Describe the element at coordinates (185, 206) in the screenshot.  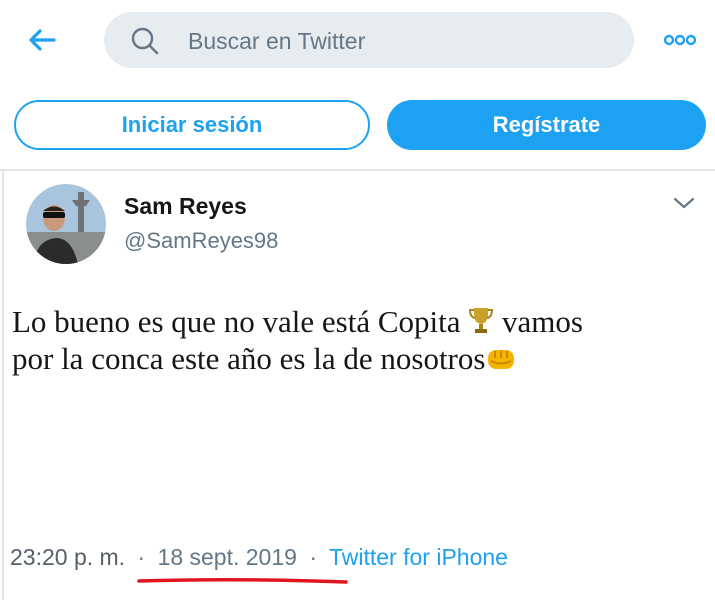
I see `author-name: Sam Reyes` at that location.